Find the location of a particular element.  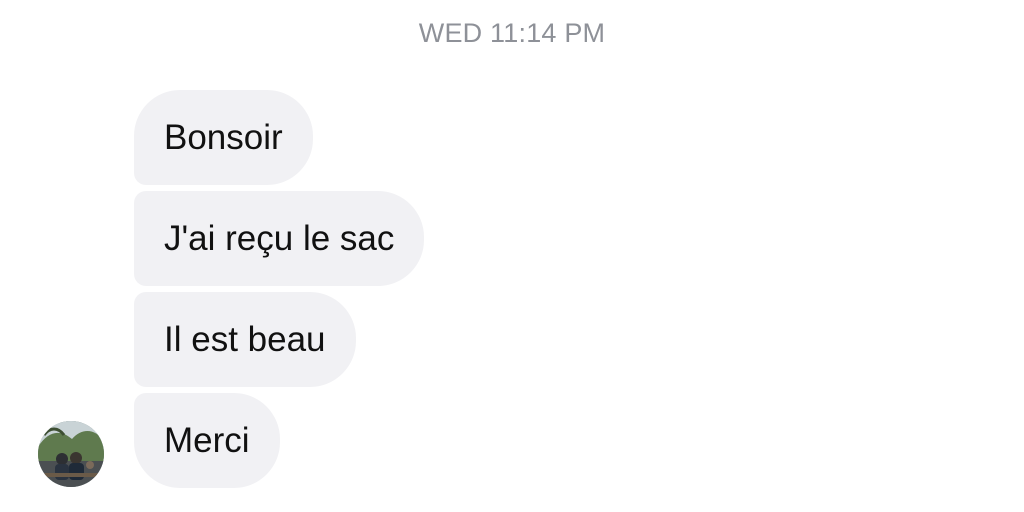

message-bubble: Il est beau is located at coordinates (245, 339).